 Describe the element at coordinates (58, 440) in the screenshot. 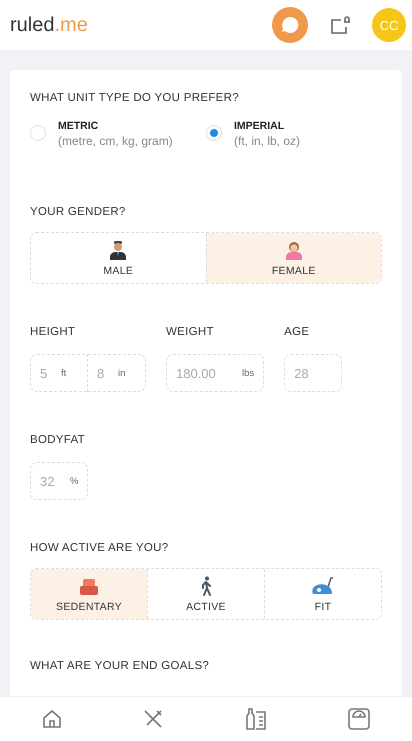

I see `field-label: BODYFAT` at that location.